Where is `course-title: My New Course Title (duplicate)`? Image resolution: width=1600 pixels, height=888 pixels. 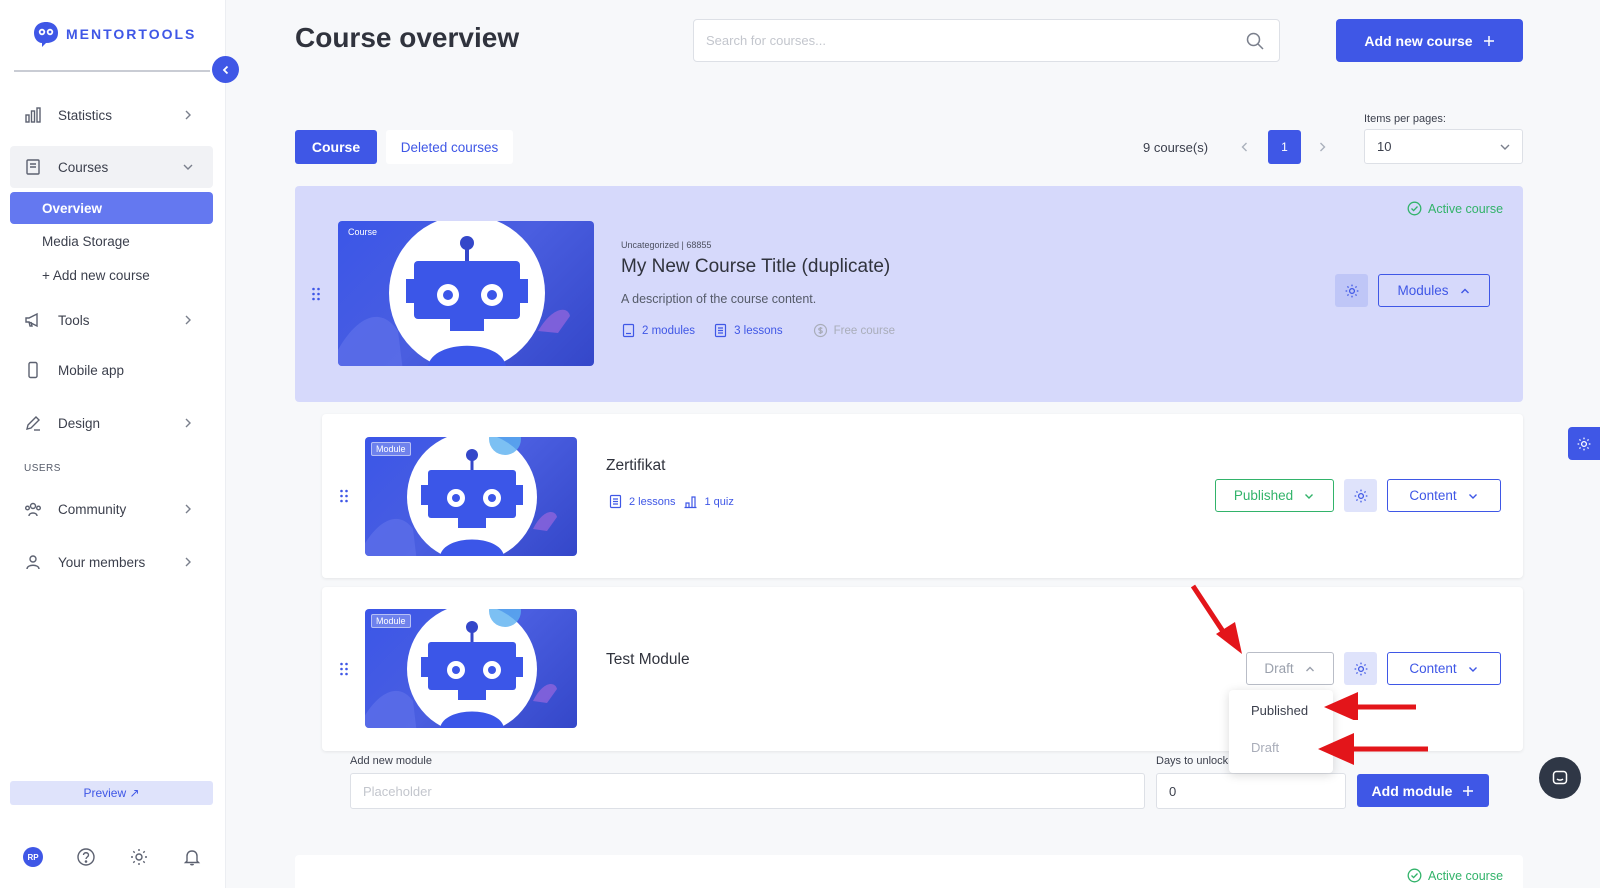
course-title: My New Course Title (duplicate) is located at coordinates (755, 267).